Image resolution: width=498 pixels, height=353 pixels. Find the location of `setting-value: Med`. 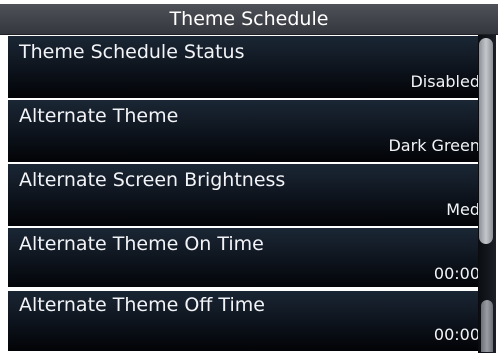

setting-value: Med is located at coordinates (463, 209).